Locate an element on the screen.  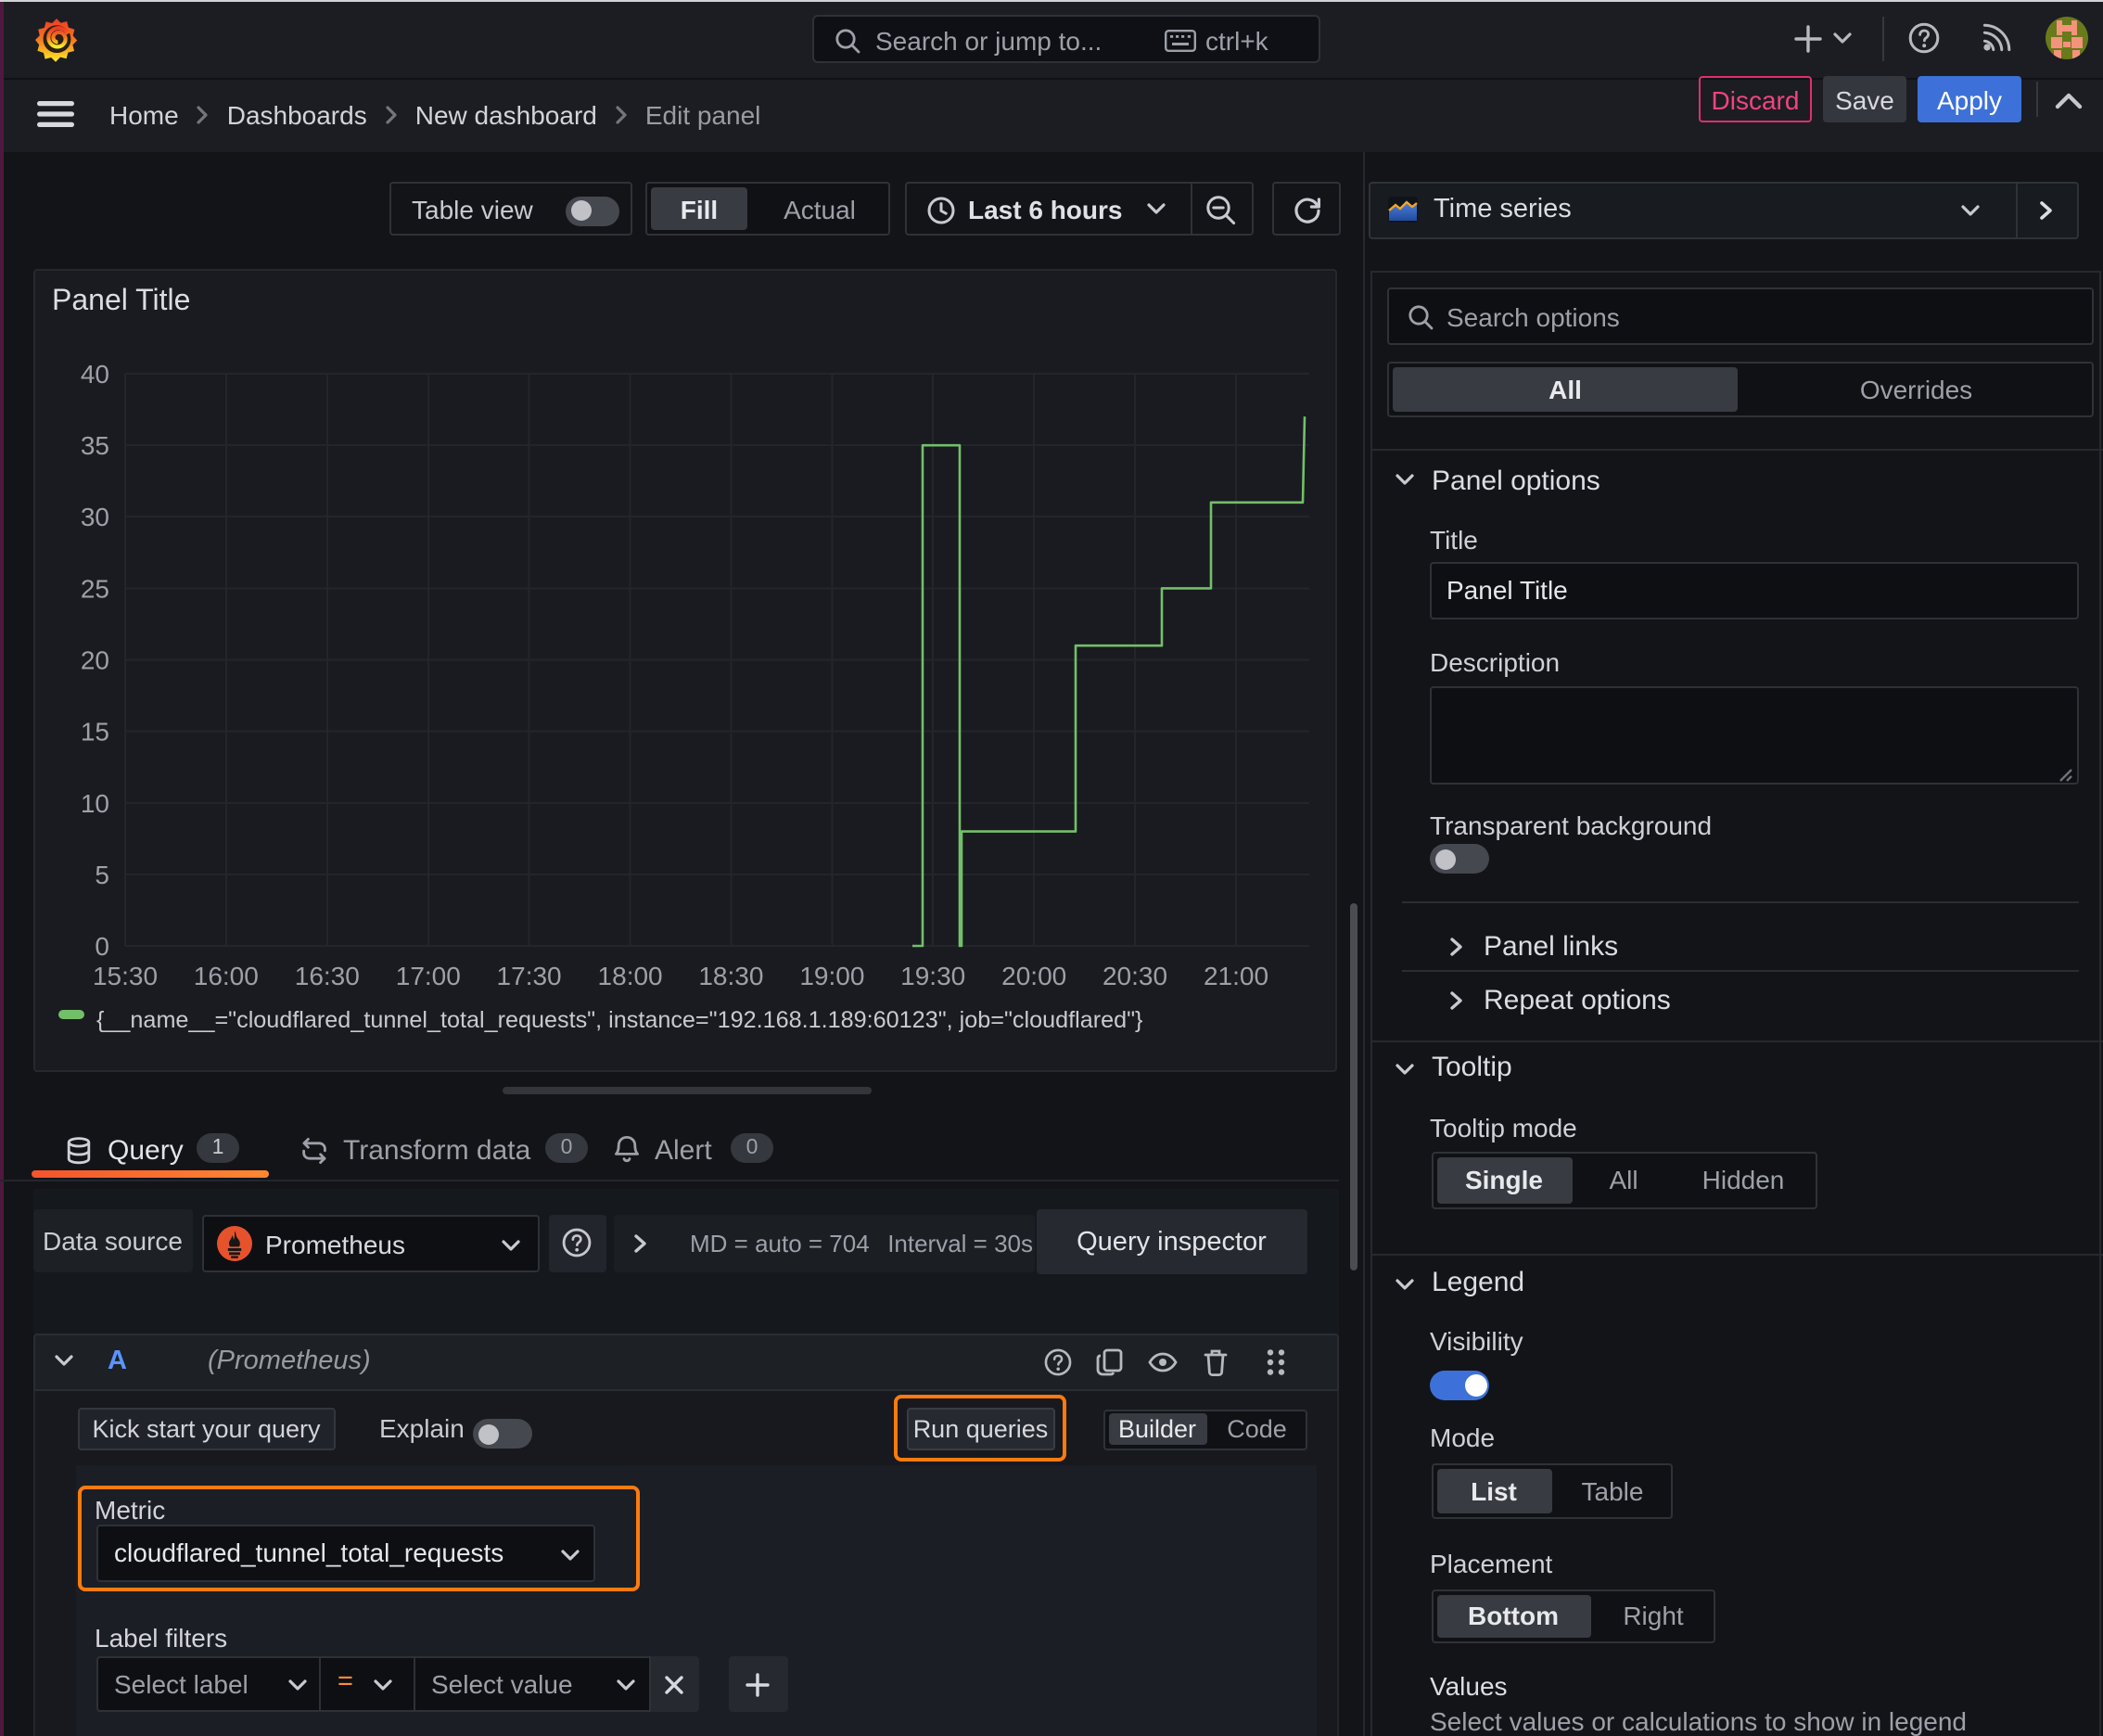
svg-text: 5 is located at coordinates (102, 875).